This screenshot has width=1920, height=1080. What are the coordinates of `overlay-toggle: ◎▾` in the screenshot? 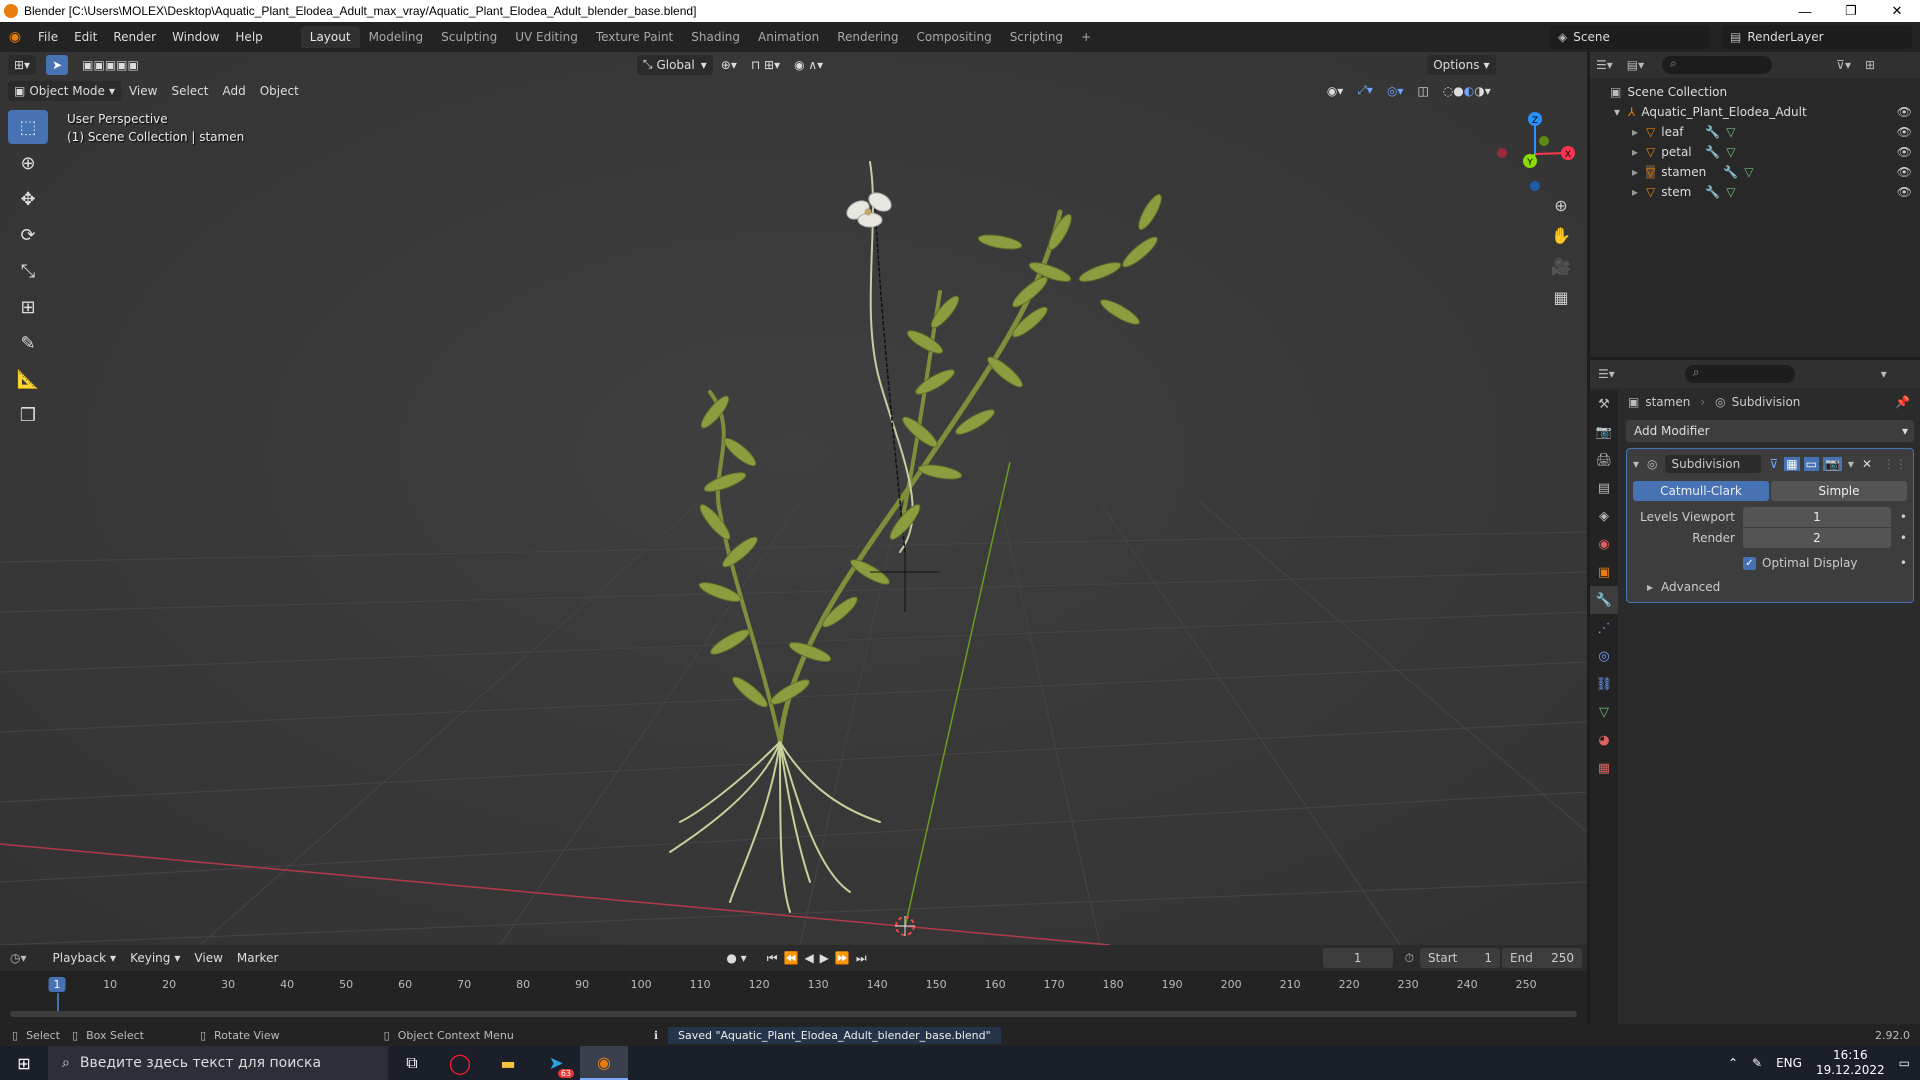 It's located at (1395, 91).